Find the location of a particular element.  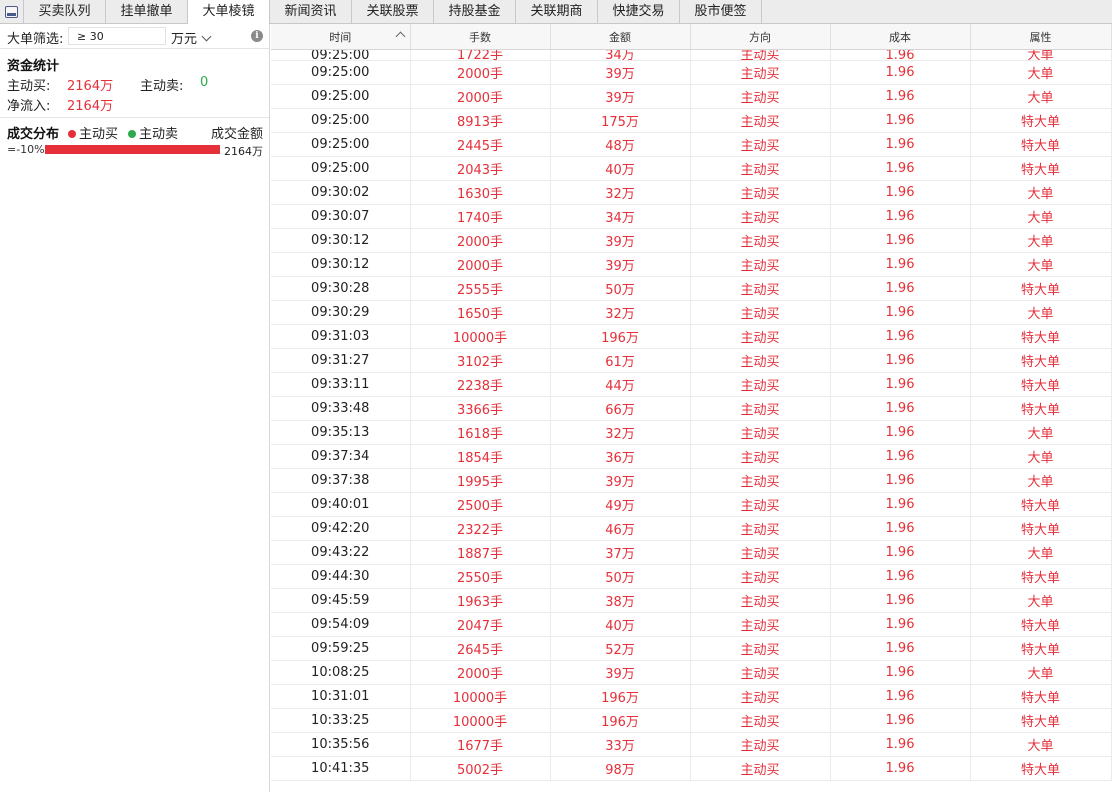

active-buy-value: 2164万 is located at coordinates (90, 86).